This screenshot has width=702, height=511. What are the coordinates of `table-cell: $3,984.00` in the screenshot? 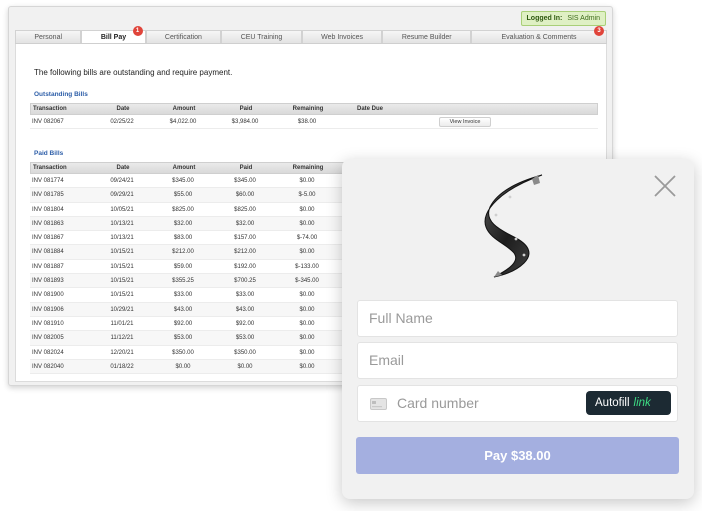 It's located at (245, 122).